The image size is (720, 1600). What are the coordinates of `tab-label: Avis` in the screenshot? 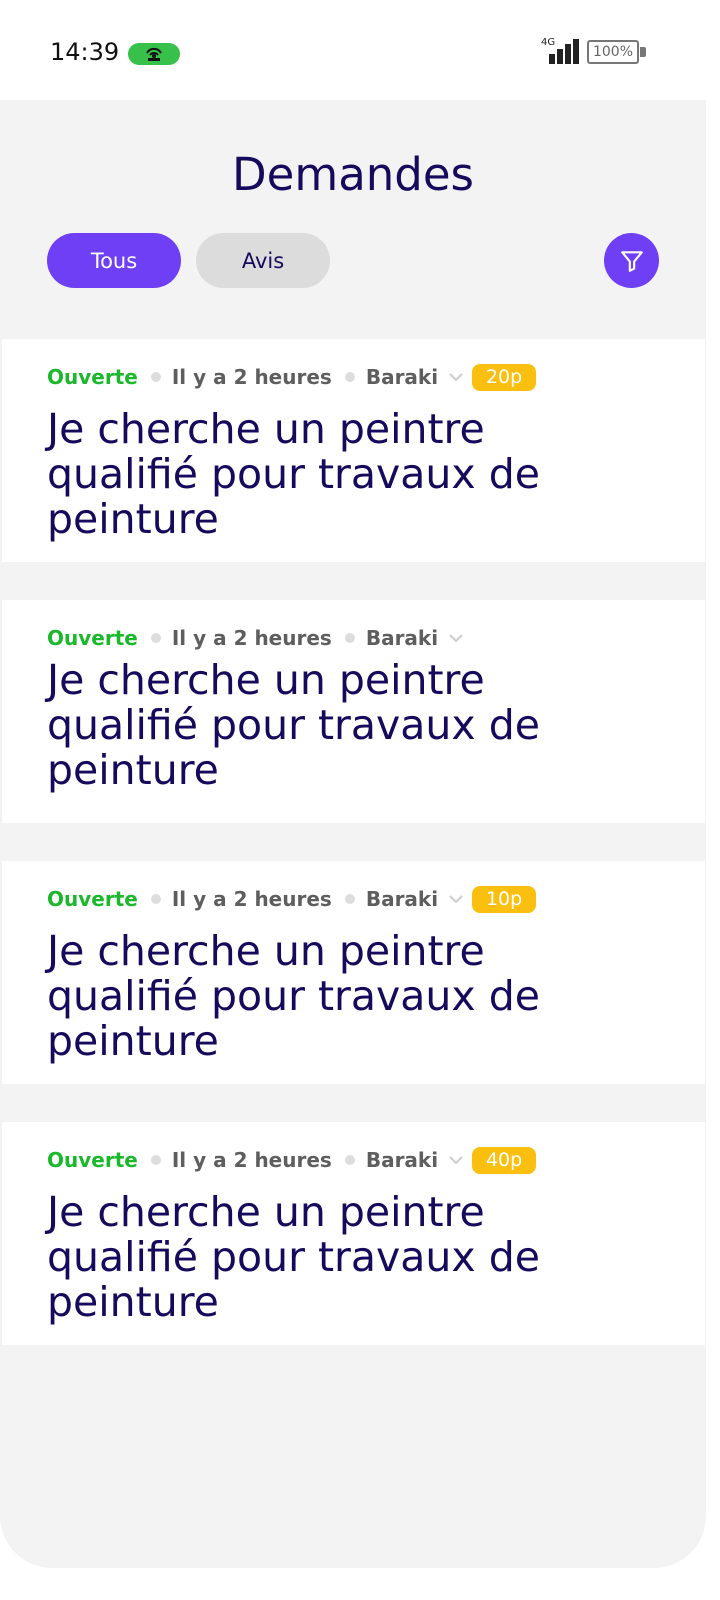 It's located at (263, 260).